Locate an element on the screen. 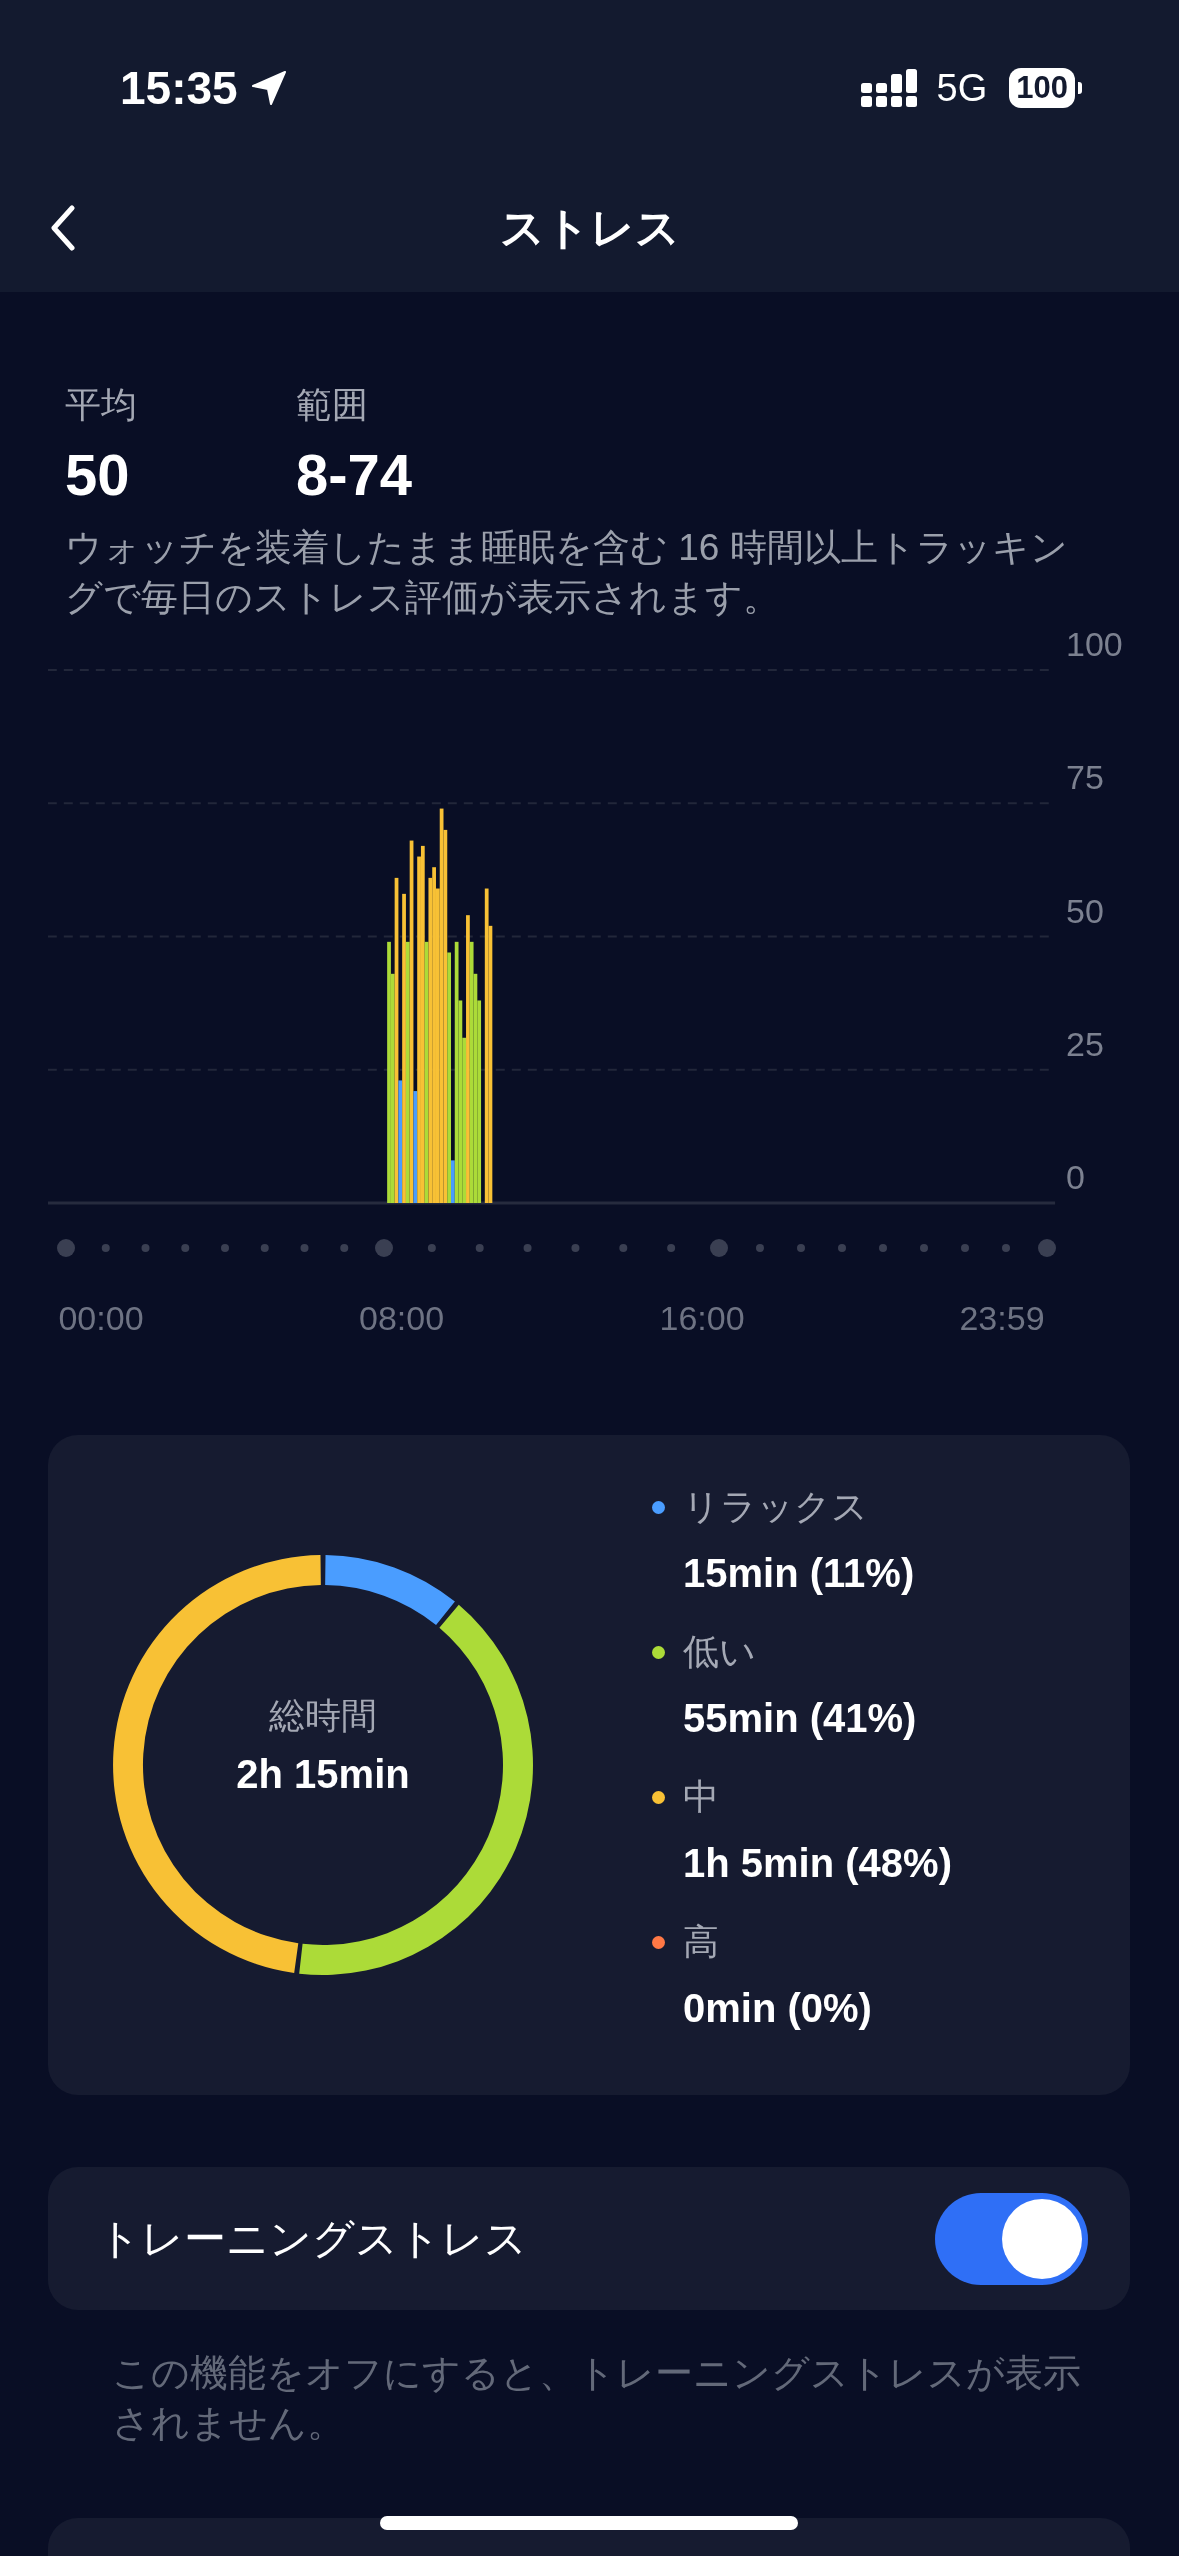 This screenshot has height=2556, width=1179. x-axis-label: 16:00 is located at coordinates (702, 1318).